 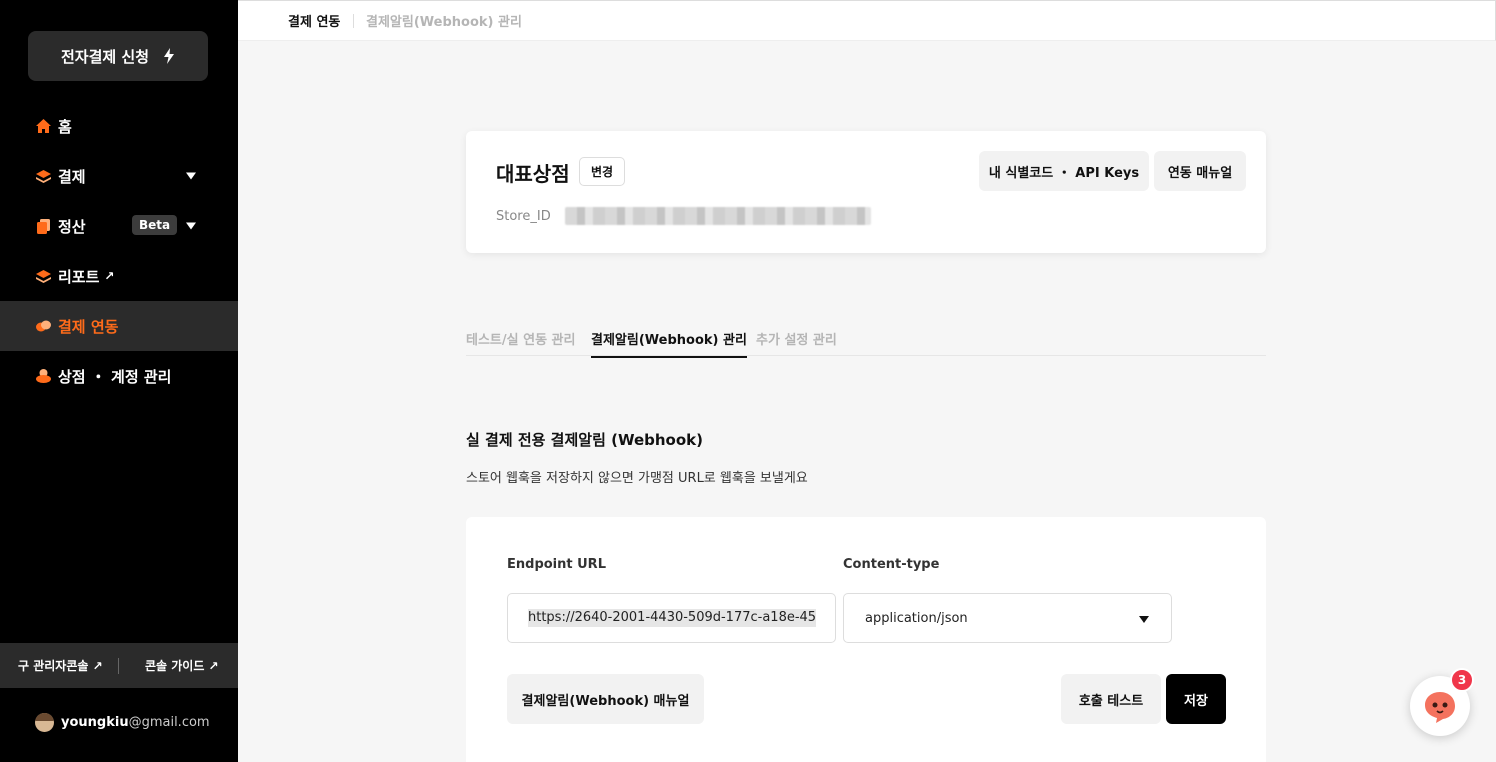 I want to click on external-link-icon: ↗, so click(x=109, y=276).